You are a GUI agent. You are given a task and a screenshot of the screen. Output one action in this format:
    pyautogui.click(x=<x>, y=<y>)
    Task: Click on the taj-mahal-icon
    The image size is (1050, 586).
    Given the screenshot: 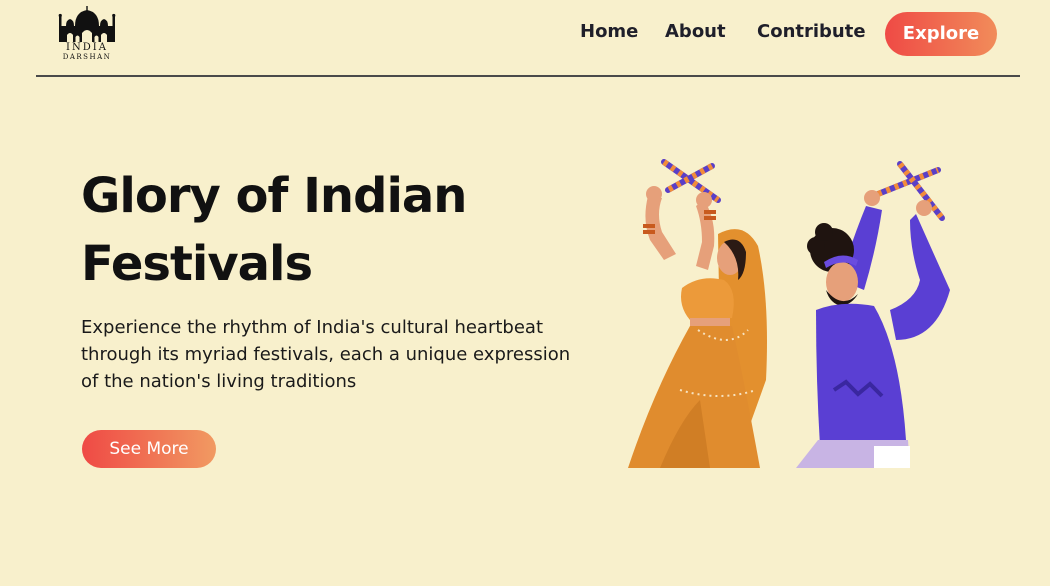 What is the action you would take?
    pyautogui.click(x=87, y=24)
    